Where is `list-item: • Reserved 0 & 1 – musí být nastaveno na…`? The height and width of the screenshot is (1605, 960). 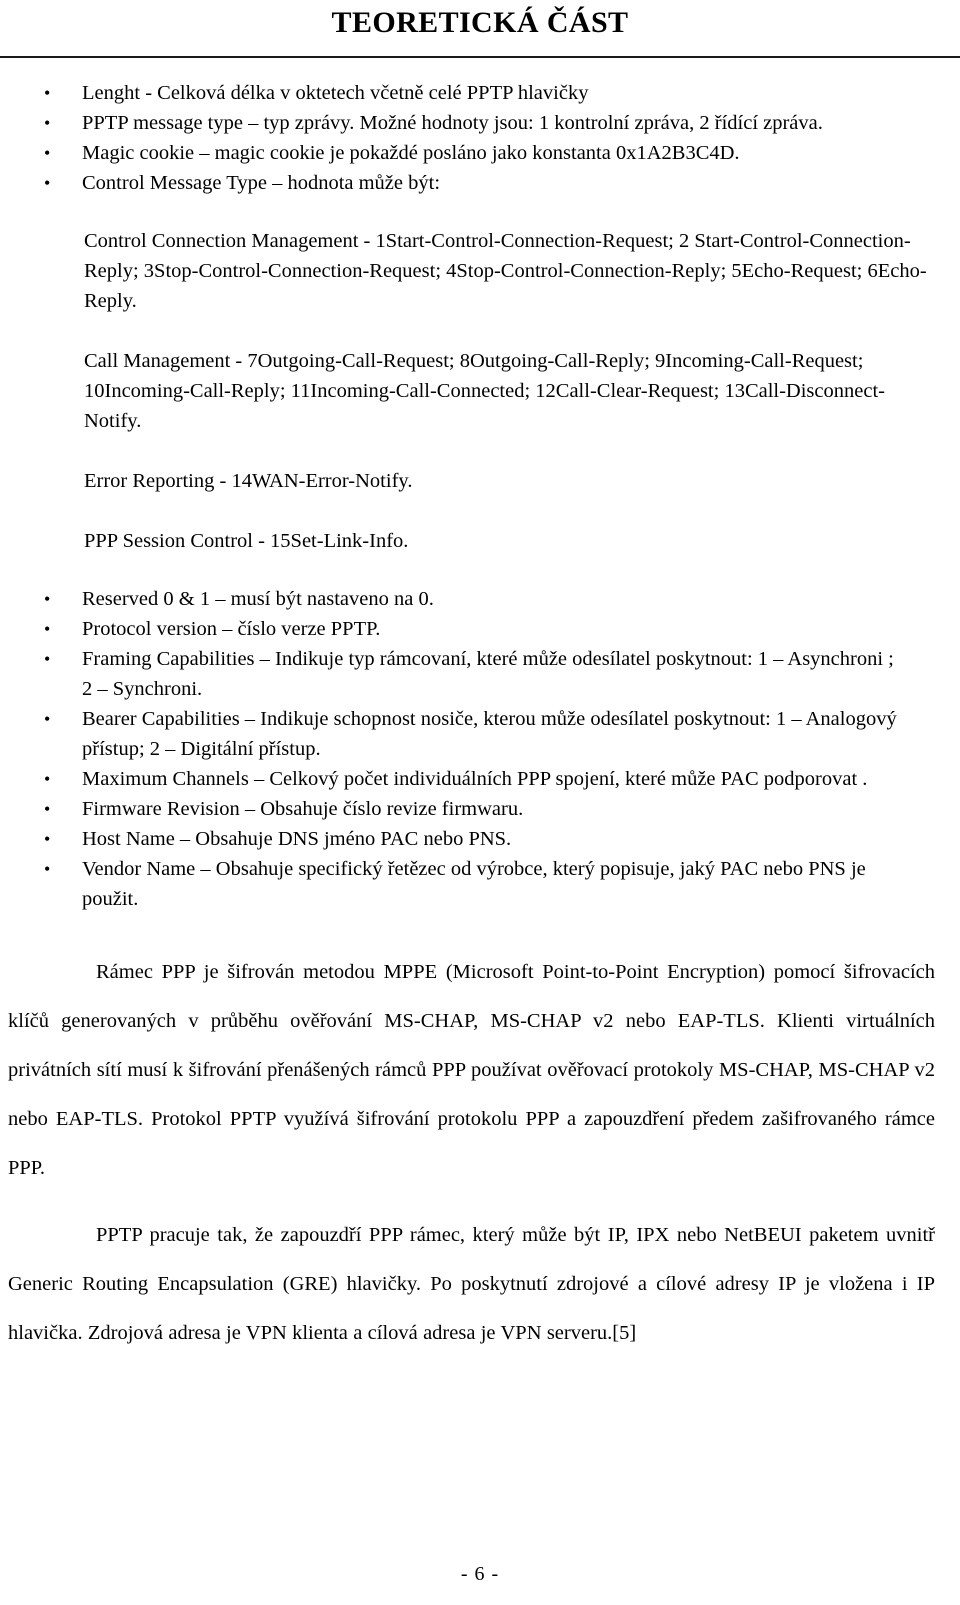 list-item: • Reserved 0 & 1 – musí být nastaveno na… is located at coordinates (480, 599).